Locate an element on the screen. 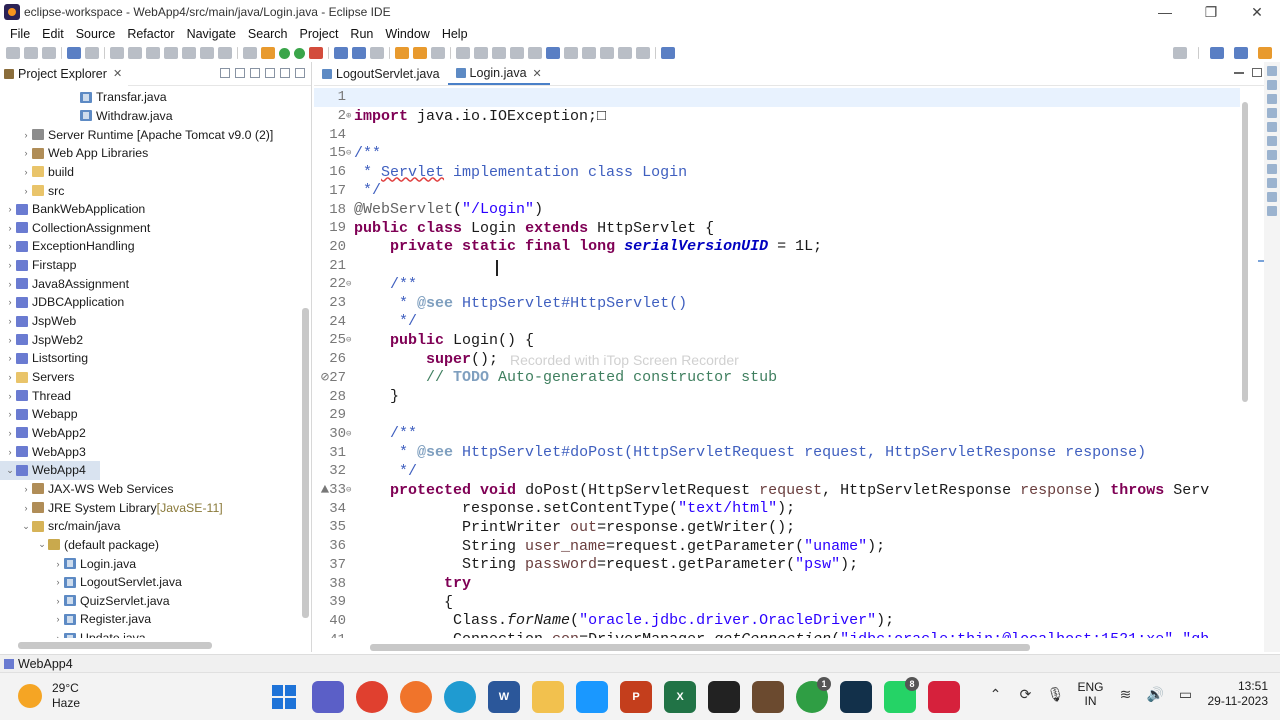  markers-view-icon is located at coordinates (1272, 113).